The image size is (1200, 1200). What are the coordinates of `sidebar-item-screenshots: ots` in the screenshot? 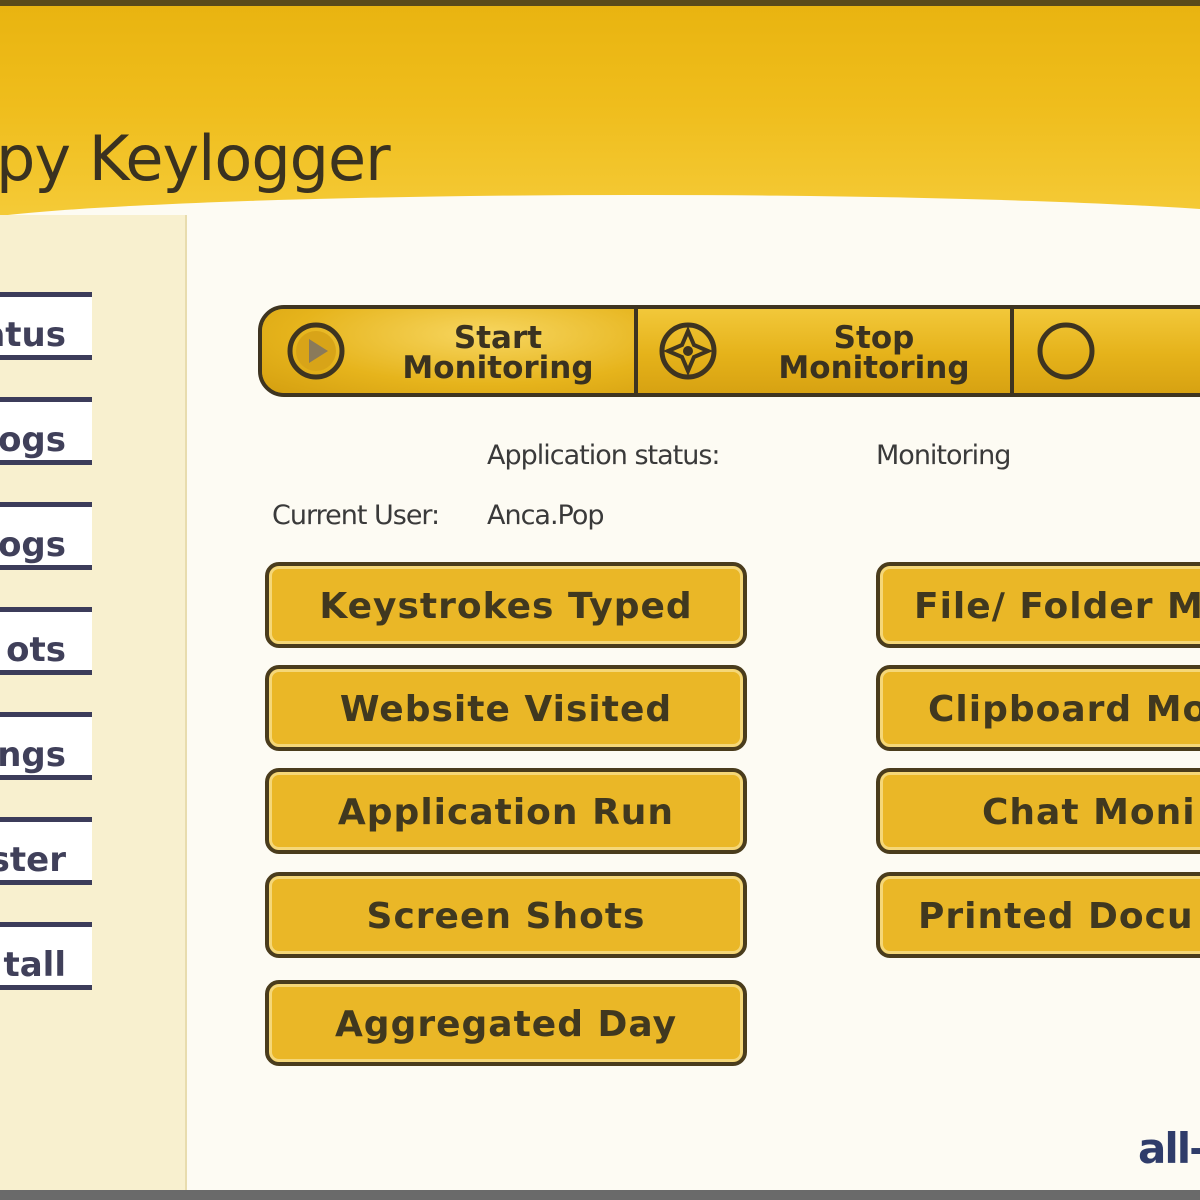 It's located at (46, 641).